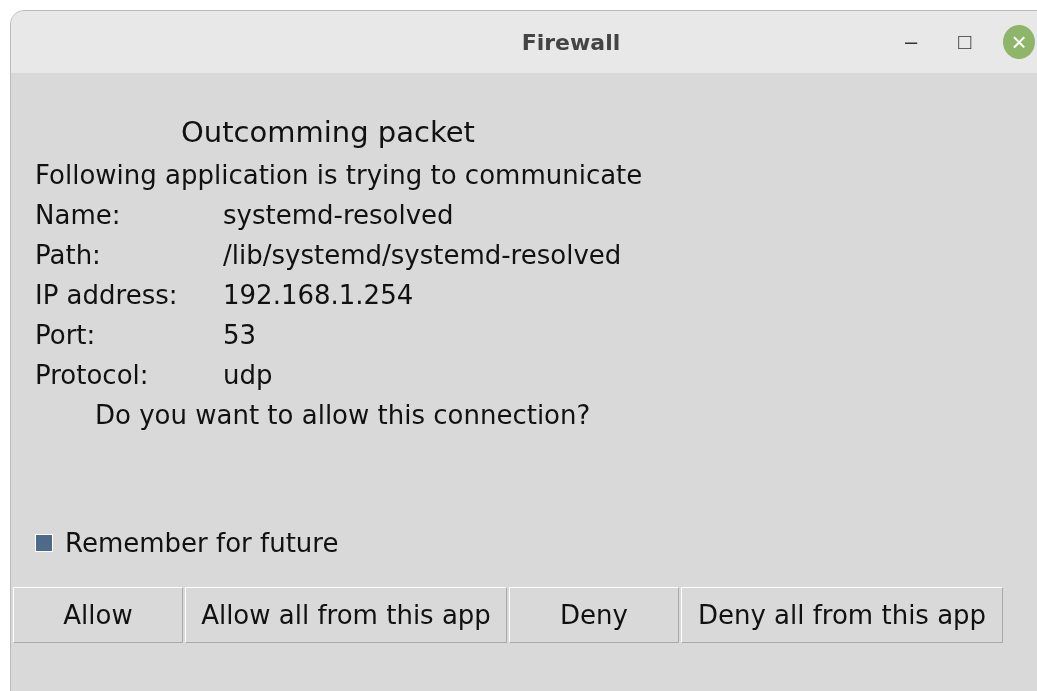 Image resolution: width=1037 pixels, height=691 pixels. What do you see at coordinates (338, 215) in the screenshot?
I see `field-value: systemd-resolved` at bounding box center [338, 215].